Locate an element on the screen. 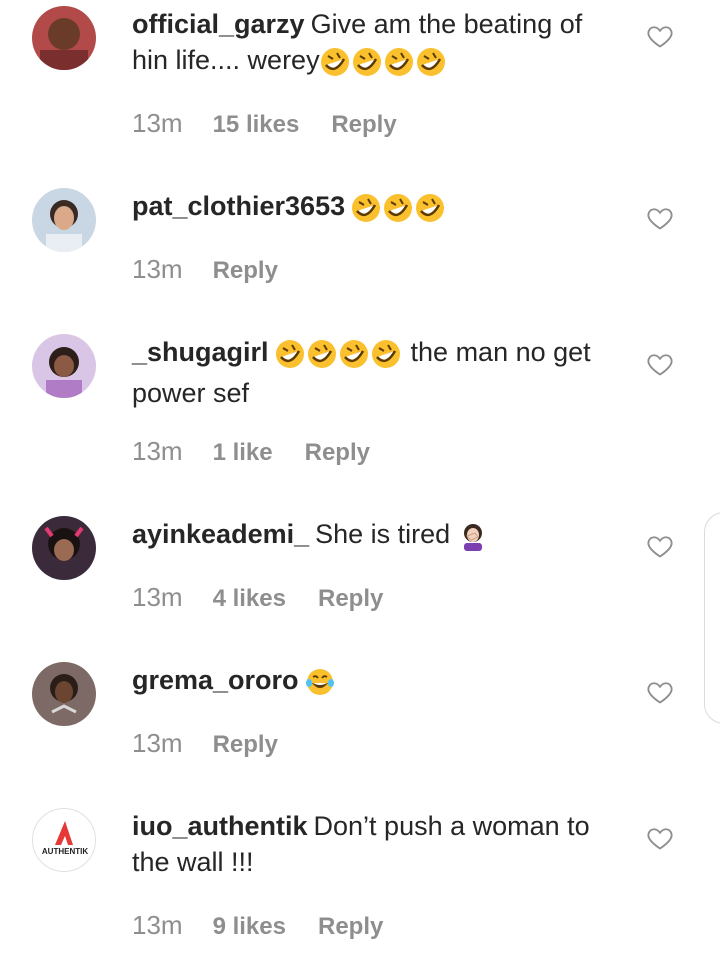  likes-count: 9 likes is located at coordinates (249, 927).